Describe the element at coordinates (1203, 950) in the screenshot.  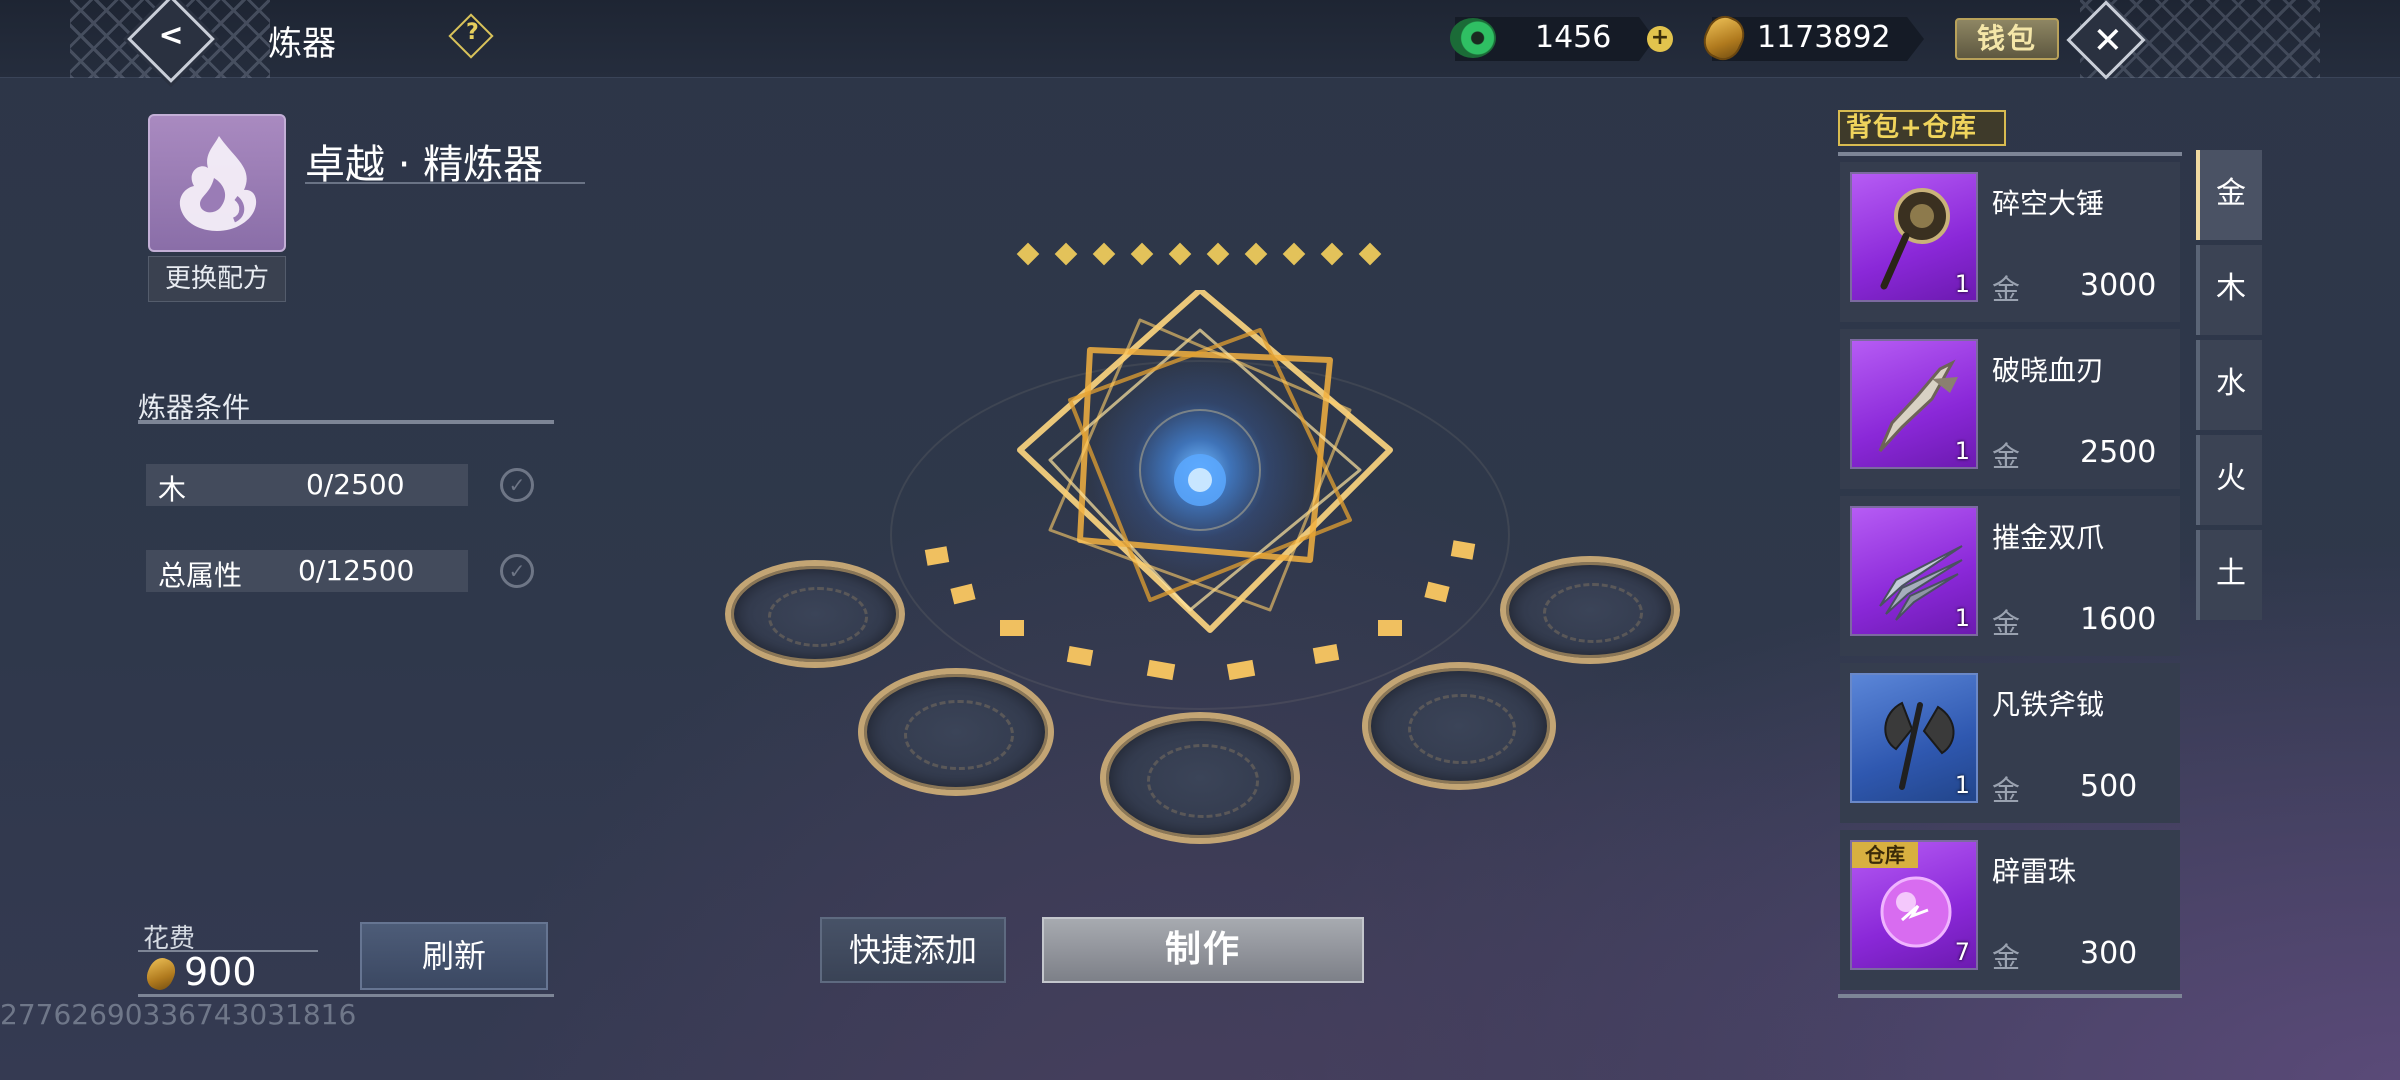
I see `craft-button: 制作` at that location.